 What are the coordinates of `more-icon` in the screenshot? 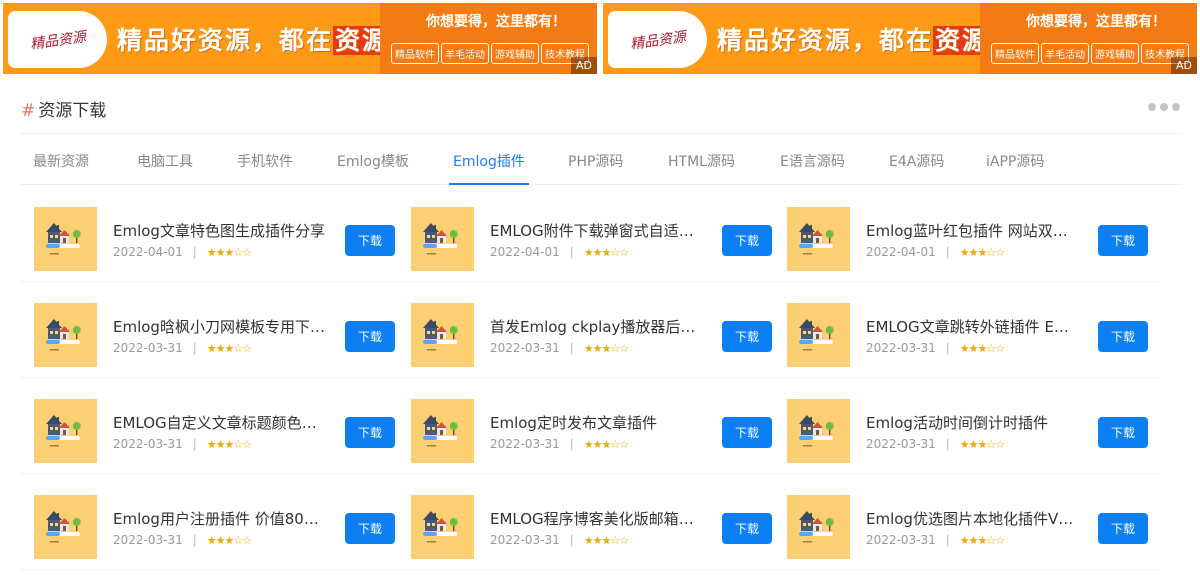 It's located at (1164, 107).